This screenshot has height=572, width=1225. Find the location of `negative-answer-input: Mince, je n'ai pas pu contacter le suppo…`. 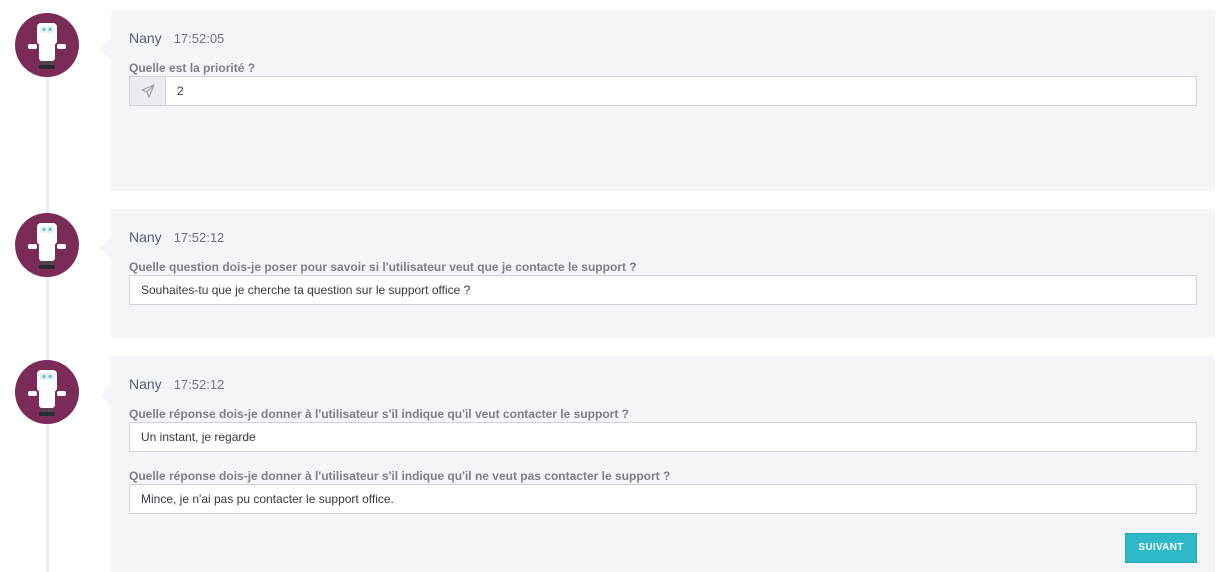

negative-answer-input: Mince, je n'ai pas pu contacter le suppo… is located at coordinates (663, 499).